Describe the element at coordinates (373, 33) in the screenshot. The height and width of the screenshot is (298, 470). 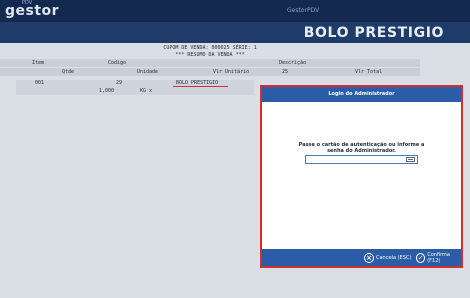
I see `store-name: BOLO PRESTIGIO` at that location.